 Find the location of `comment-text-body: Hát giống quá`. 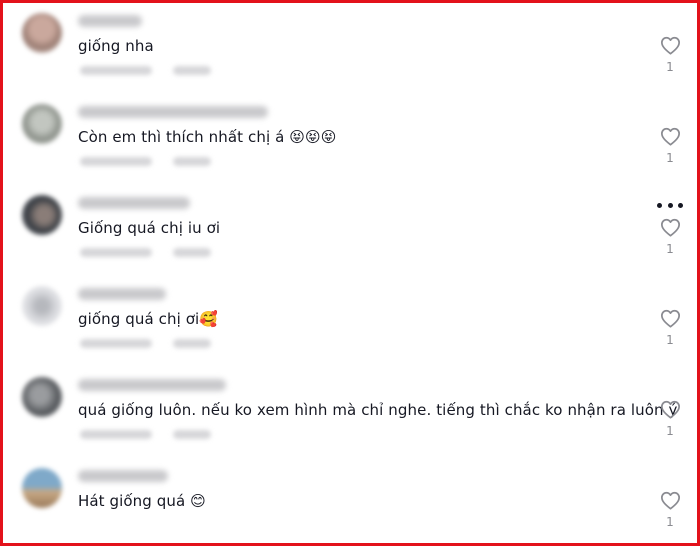

comment-text-body: Hát giống quá is located at coordinates (134, 501).